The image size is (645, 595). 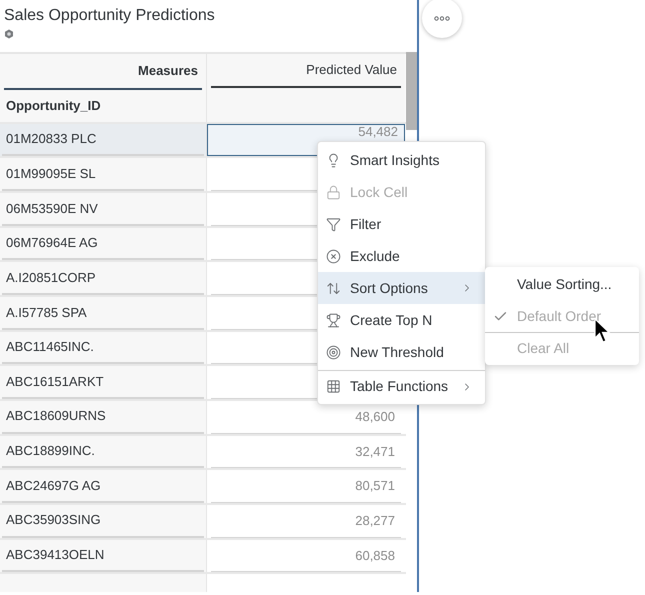 What do you see at coordinates (110, 16) in the screenshot?
I see `widget-title: Sales Opportunity Predictions` at bounding box center [110, 16].